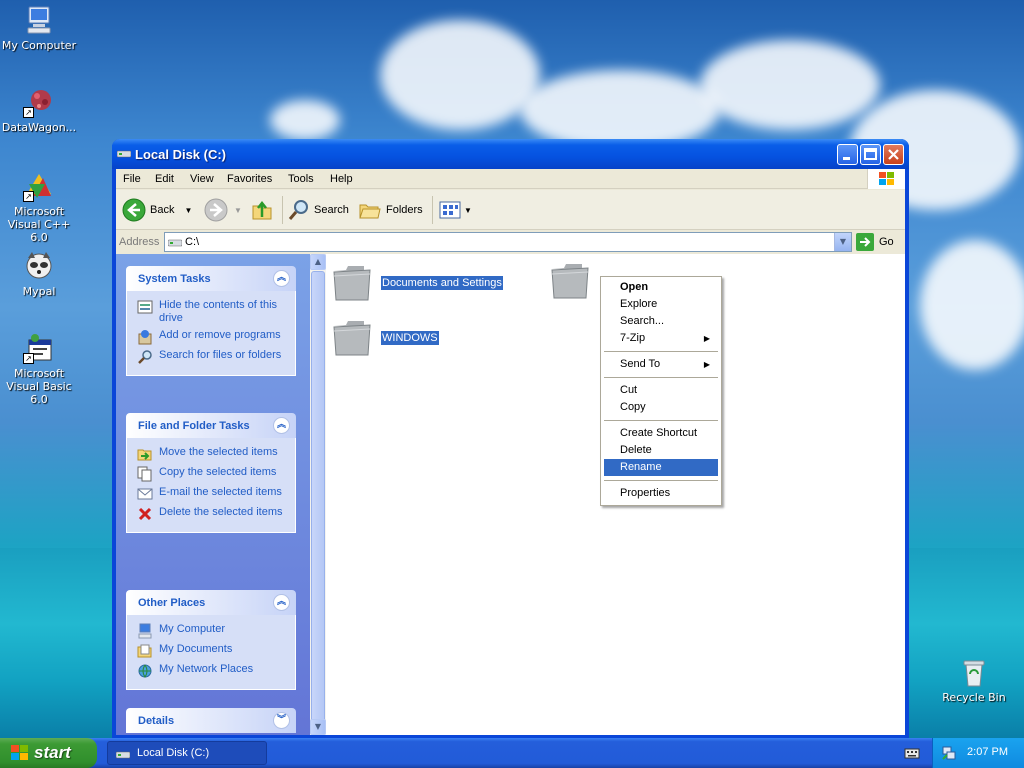 This screenshot has height=768, width=1024. Describe the element at coordinates (39, 207) in the screenshot. I see `desktop-icon-visual-cpp: ↗ Microsoft Visual C++ 6.0` at that location.